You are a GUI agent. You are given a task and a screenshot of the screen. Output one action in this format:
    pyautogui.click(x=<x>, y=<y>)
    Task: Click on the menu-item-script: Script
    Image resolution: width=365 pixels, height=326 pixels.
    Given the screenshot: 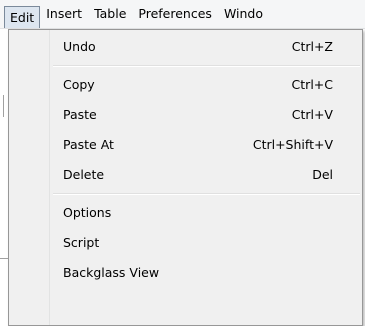 What is the action you would take?
    pyautogui.click(x=185, y=243)
    